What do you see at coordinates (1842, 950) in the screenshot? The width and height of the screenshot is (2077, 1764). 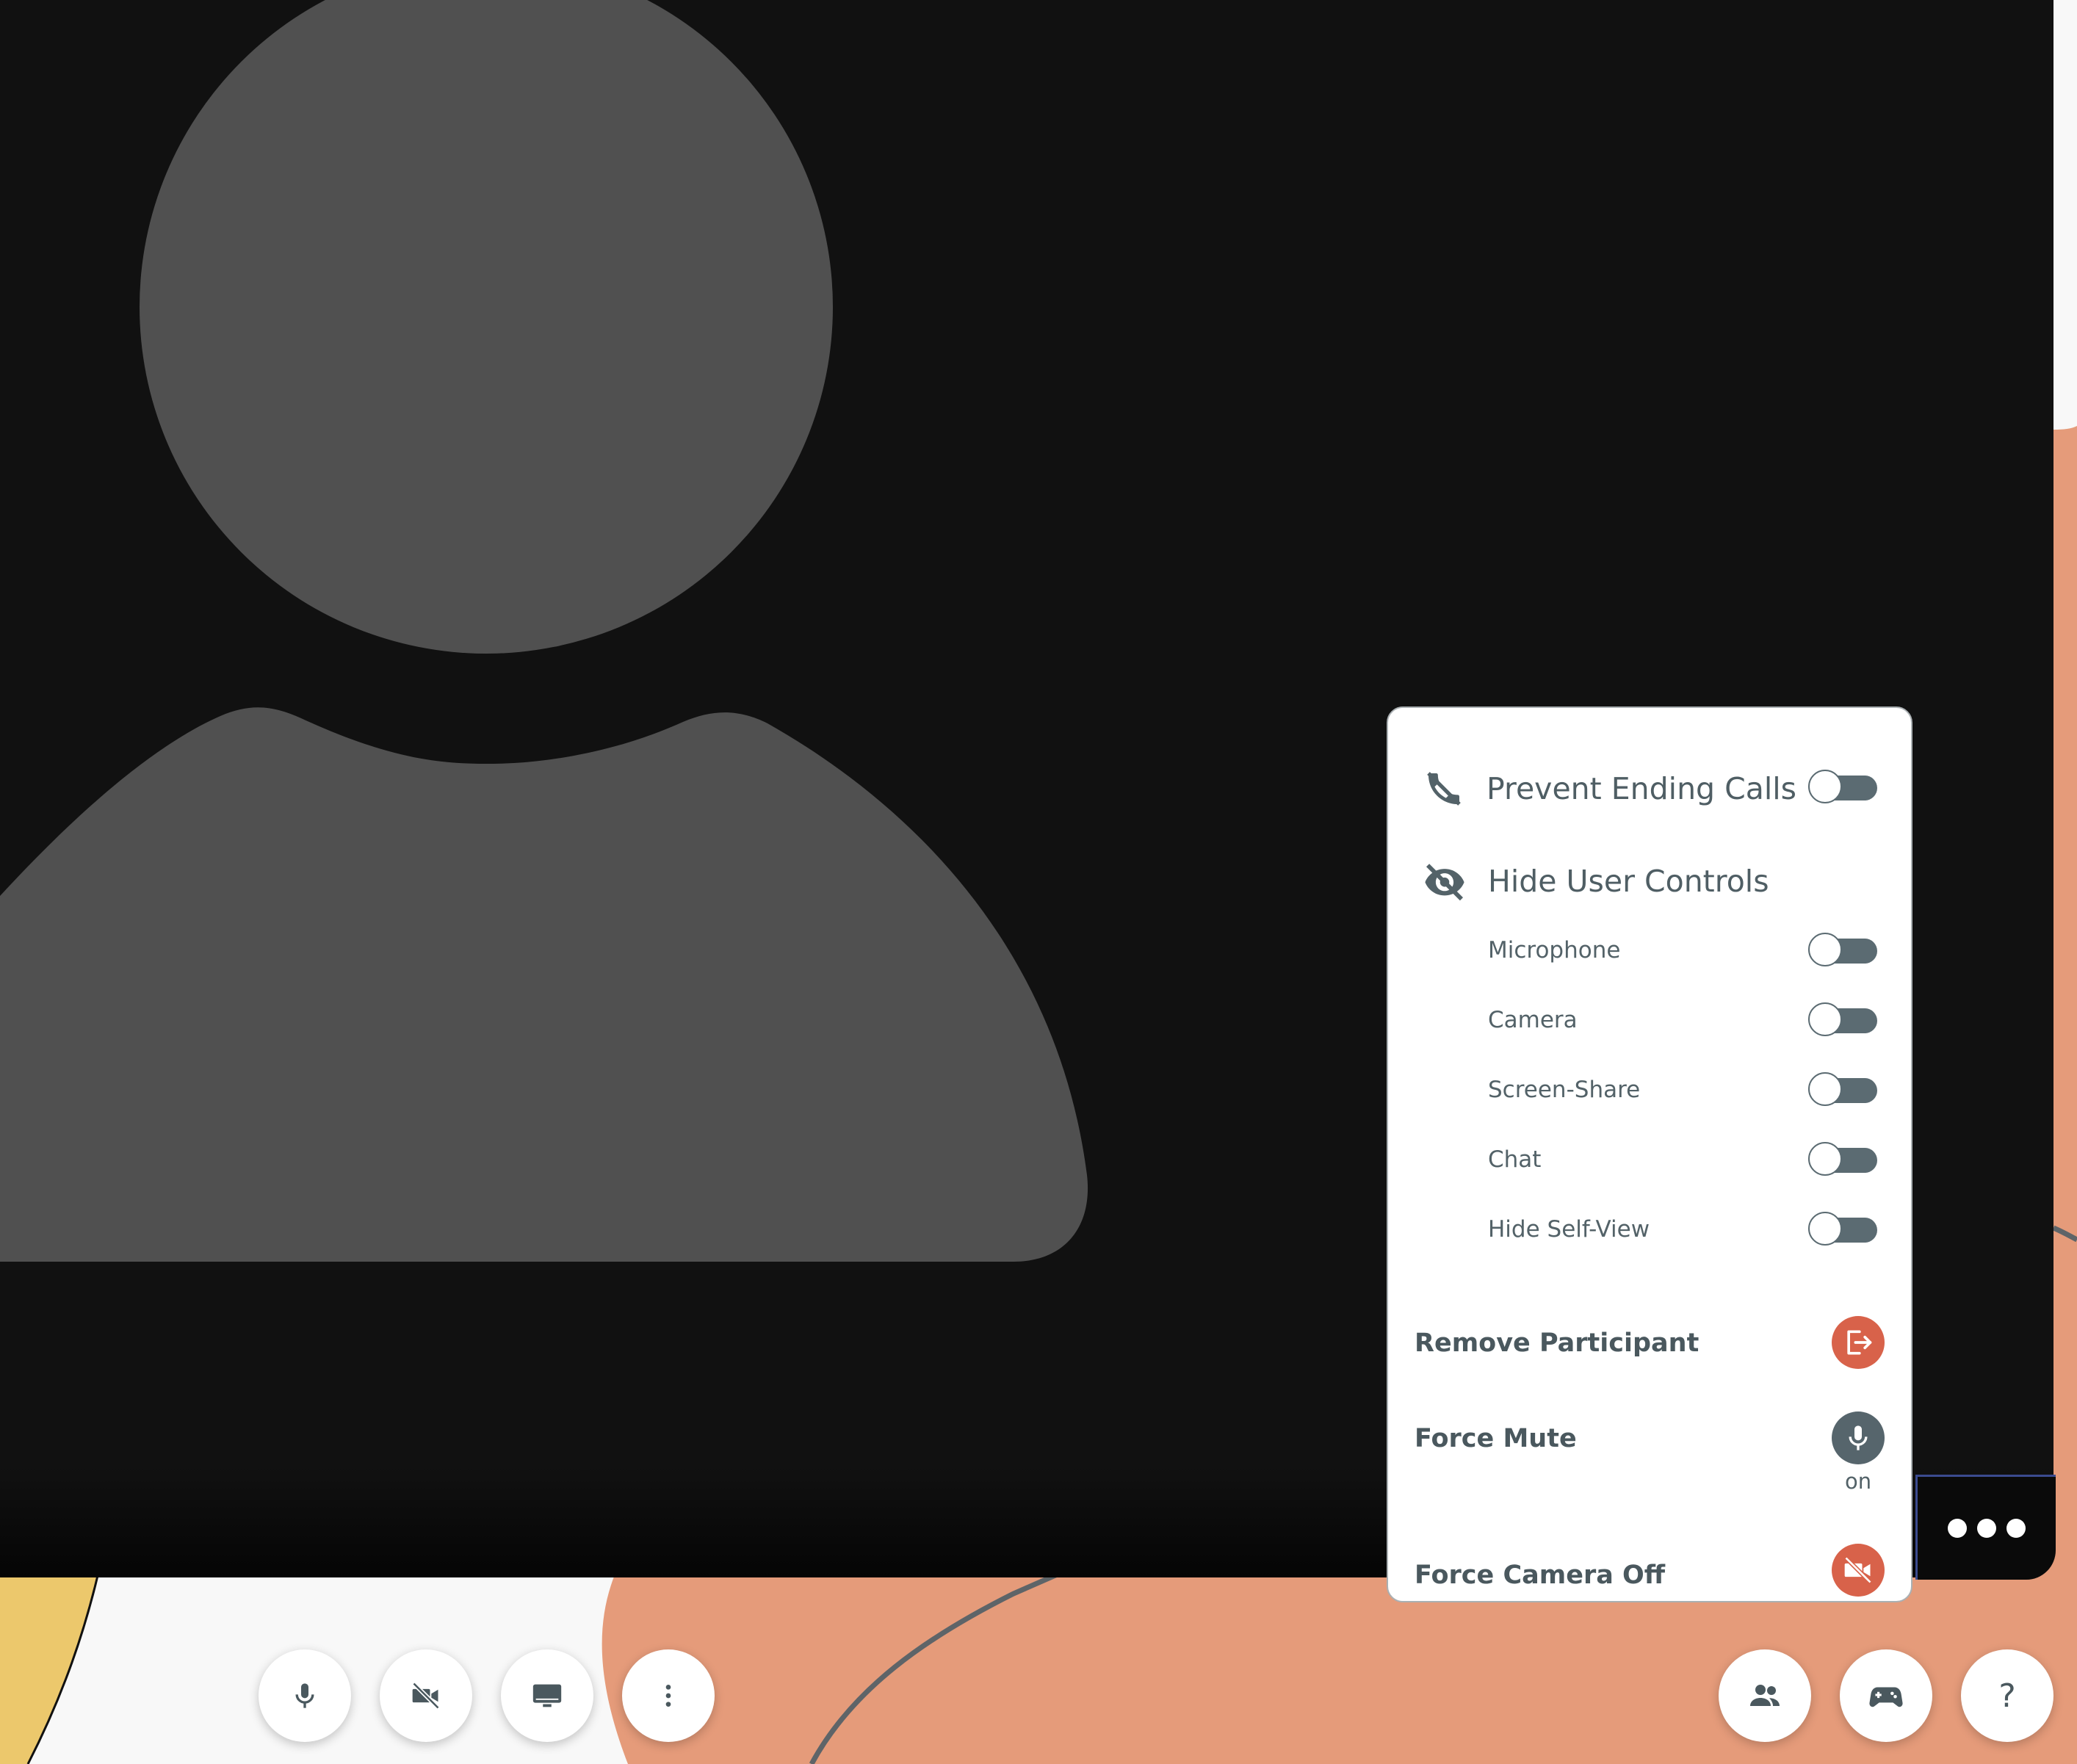 I see `hide-microphone-toggle` at bounding box center [1842, 950].